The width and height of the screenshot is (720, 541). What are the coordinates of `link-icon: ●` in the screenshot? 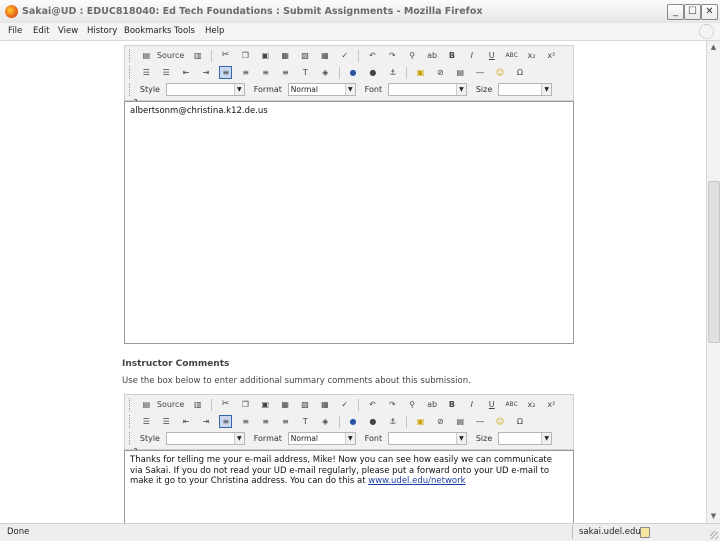 It's located at (353, 421).